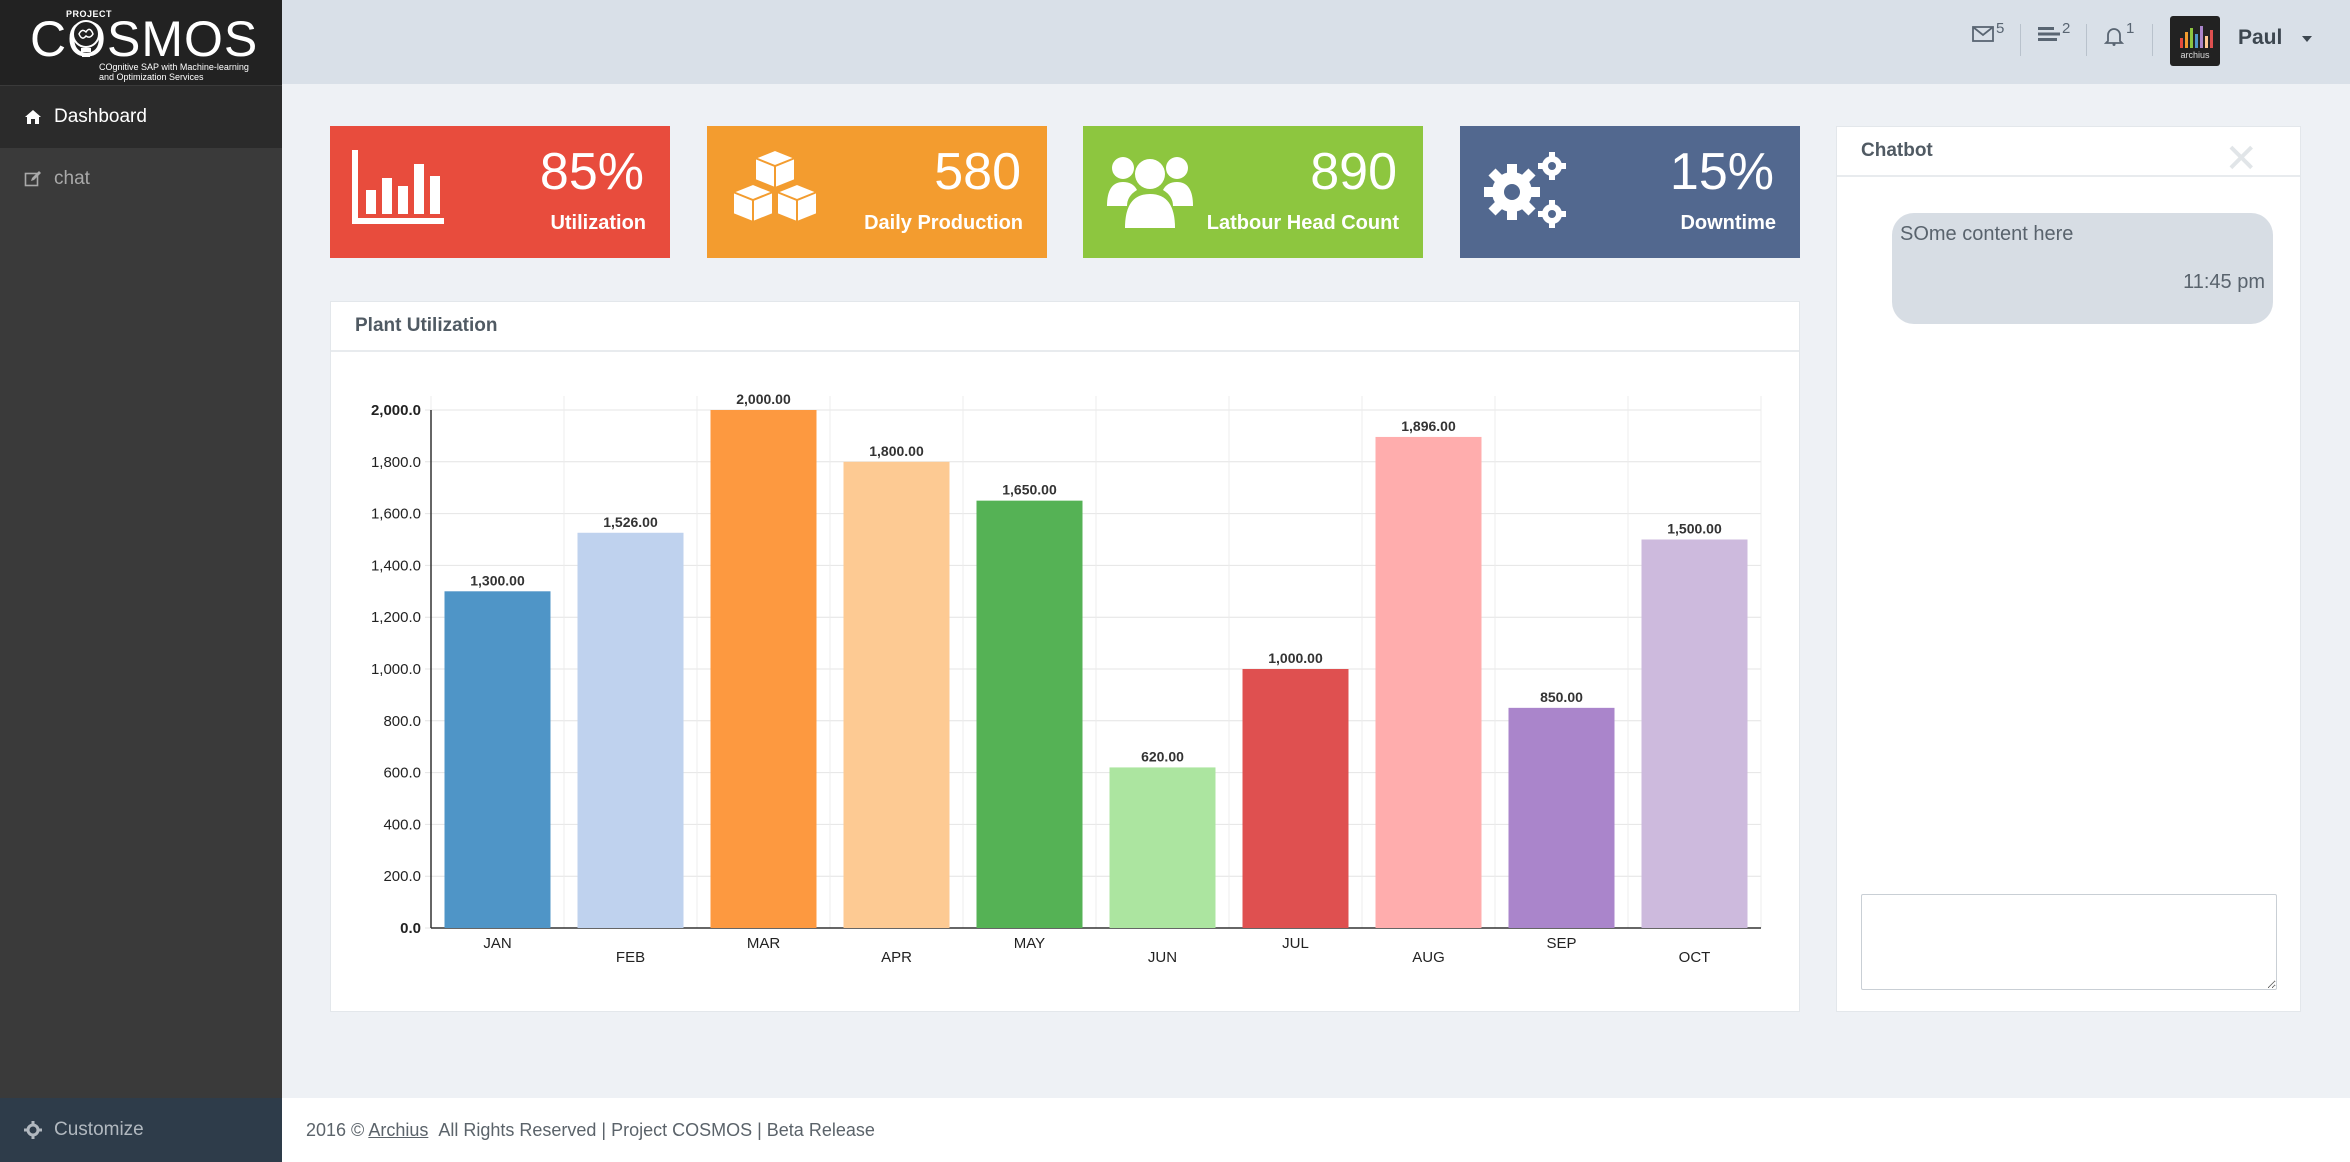  Describe the element at coordinates (1162, 756) in the screenshot. I see `bar-data-label: 620.00` at that location.